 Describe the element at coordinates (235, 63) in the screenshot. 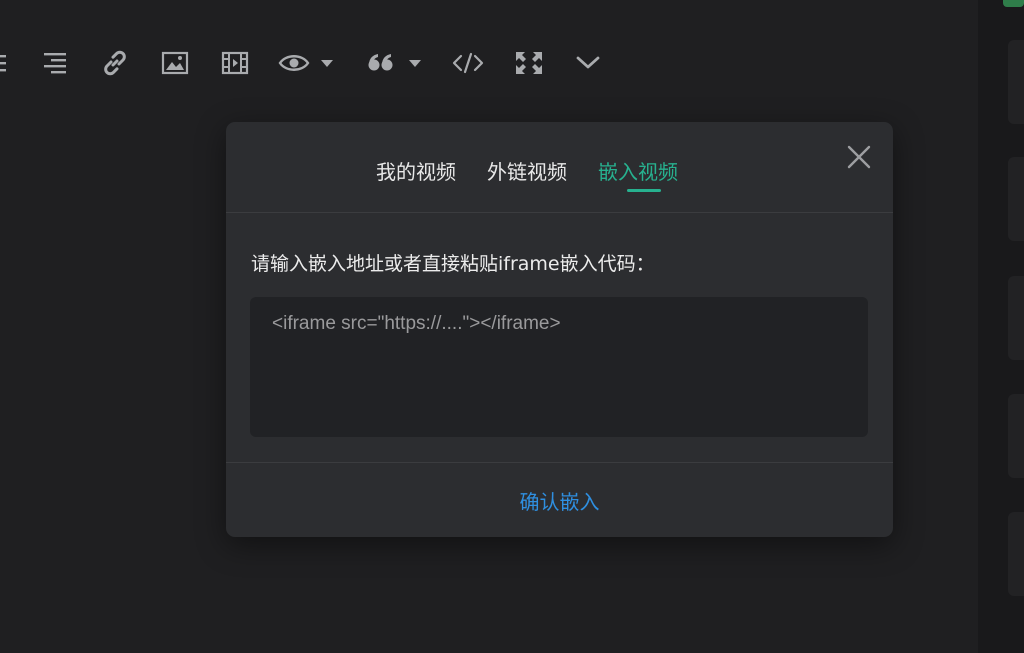

I see `video-icon` at that location.